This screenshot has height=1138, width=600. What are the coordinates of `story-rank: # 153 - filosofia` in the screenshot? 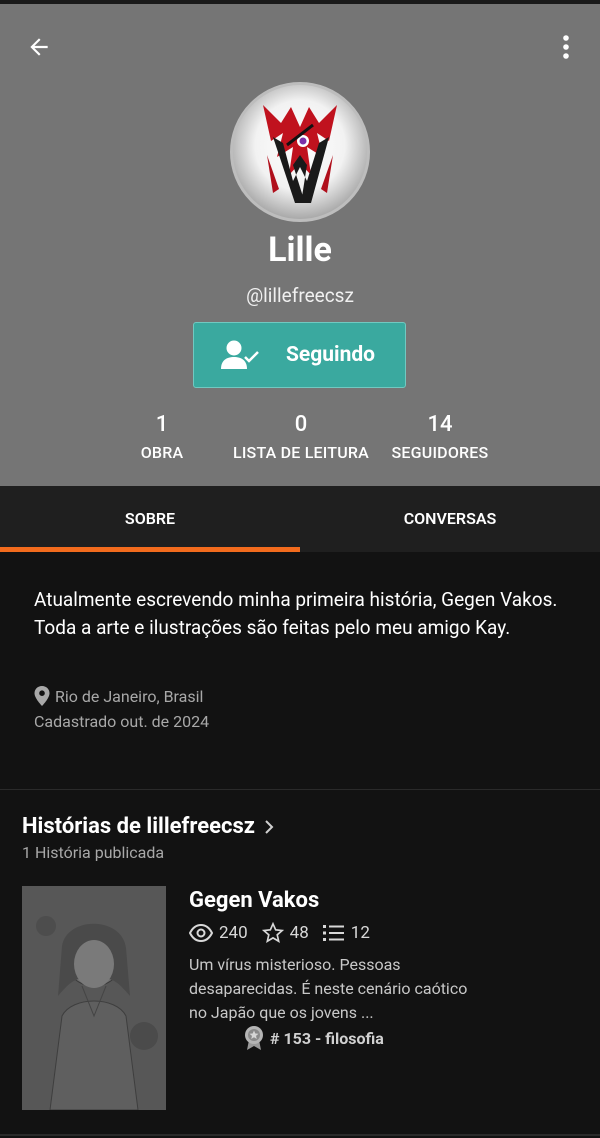 It's located at (314, 1038).